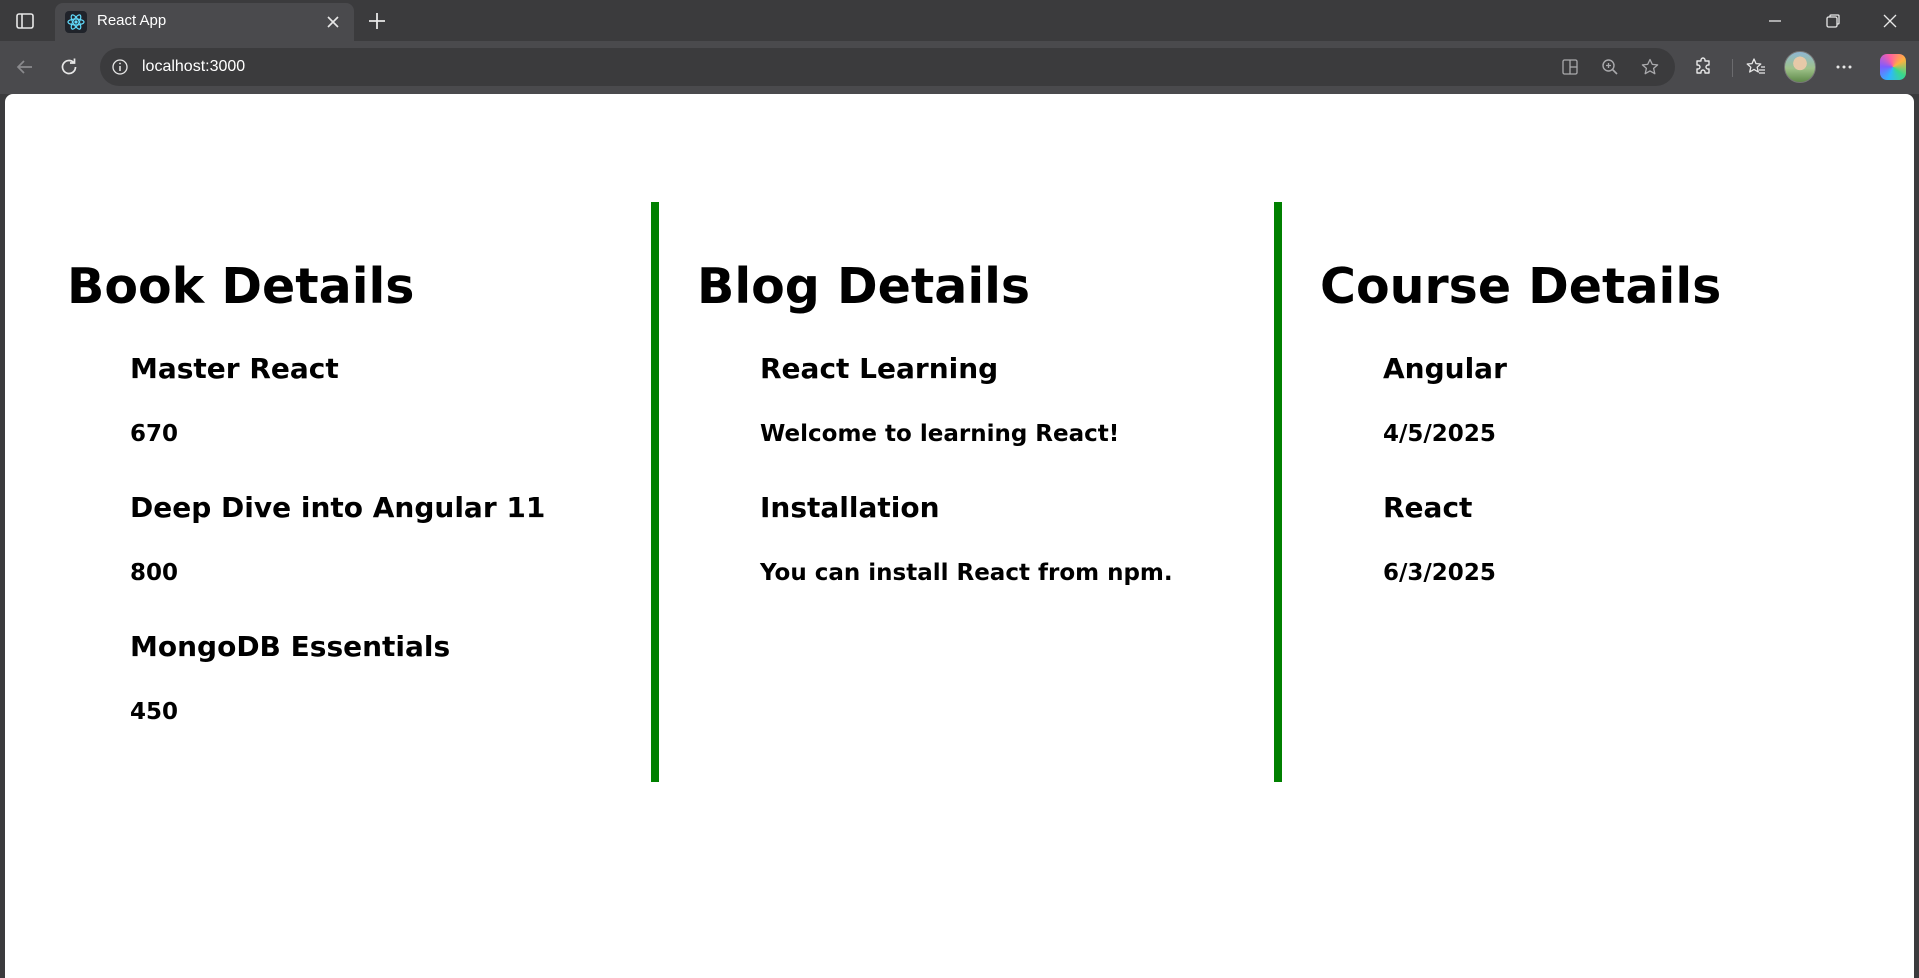 Image resolution: width=1919 pixels, height=978 pixels. I want to click on favorites-icon, so click(1756, 67).